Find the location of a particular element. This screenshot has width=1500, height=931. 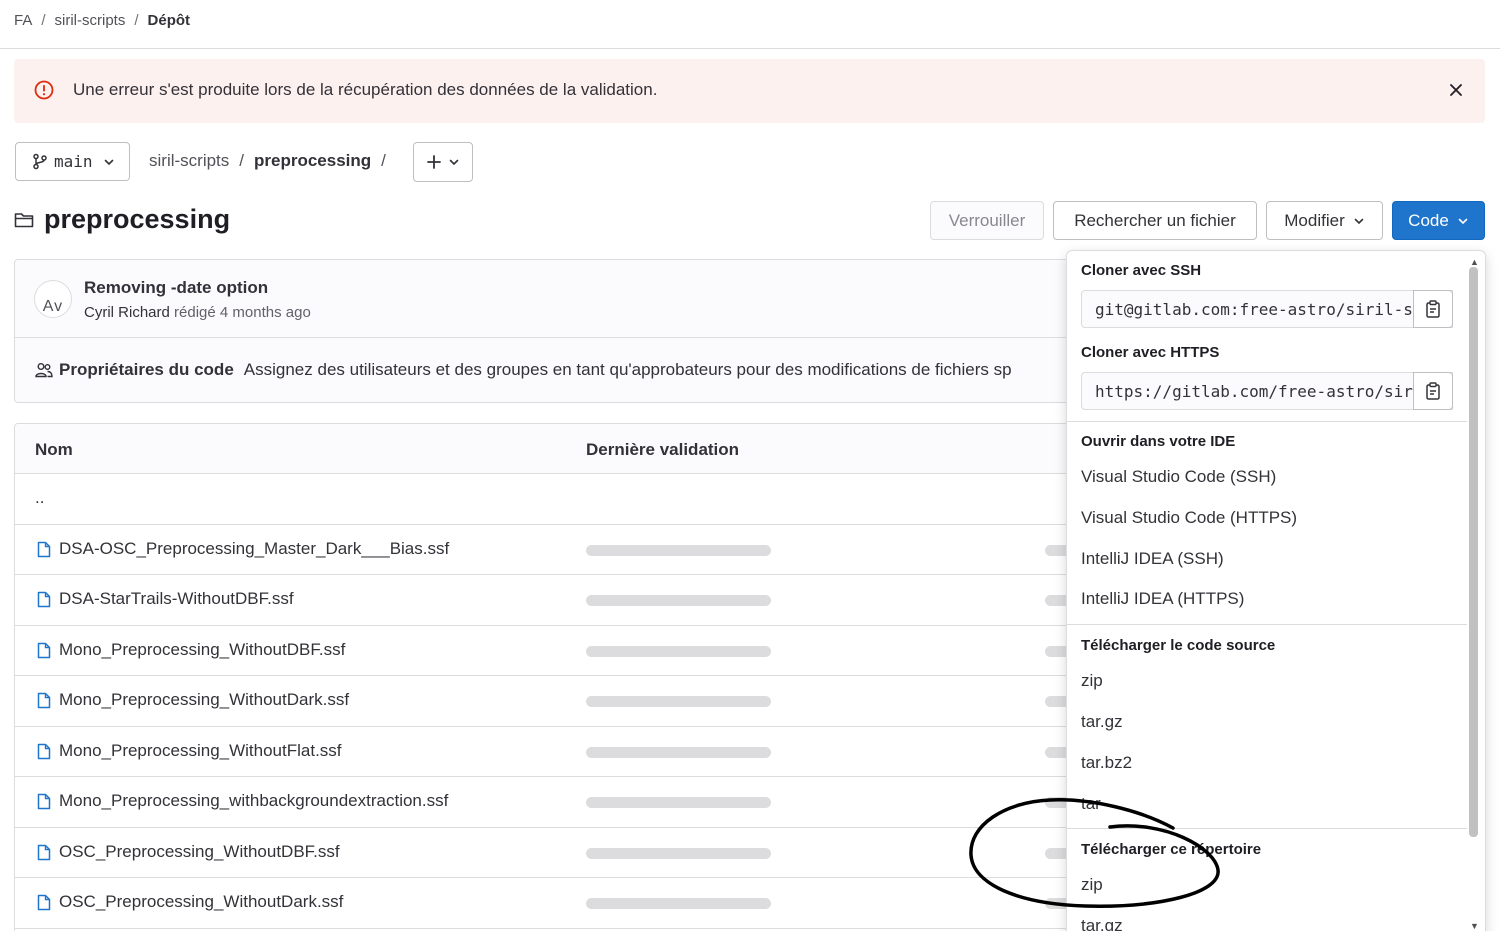

download-source-tar-bz2: tar.bz2 is located at coordinates (1106, 763).